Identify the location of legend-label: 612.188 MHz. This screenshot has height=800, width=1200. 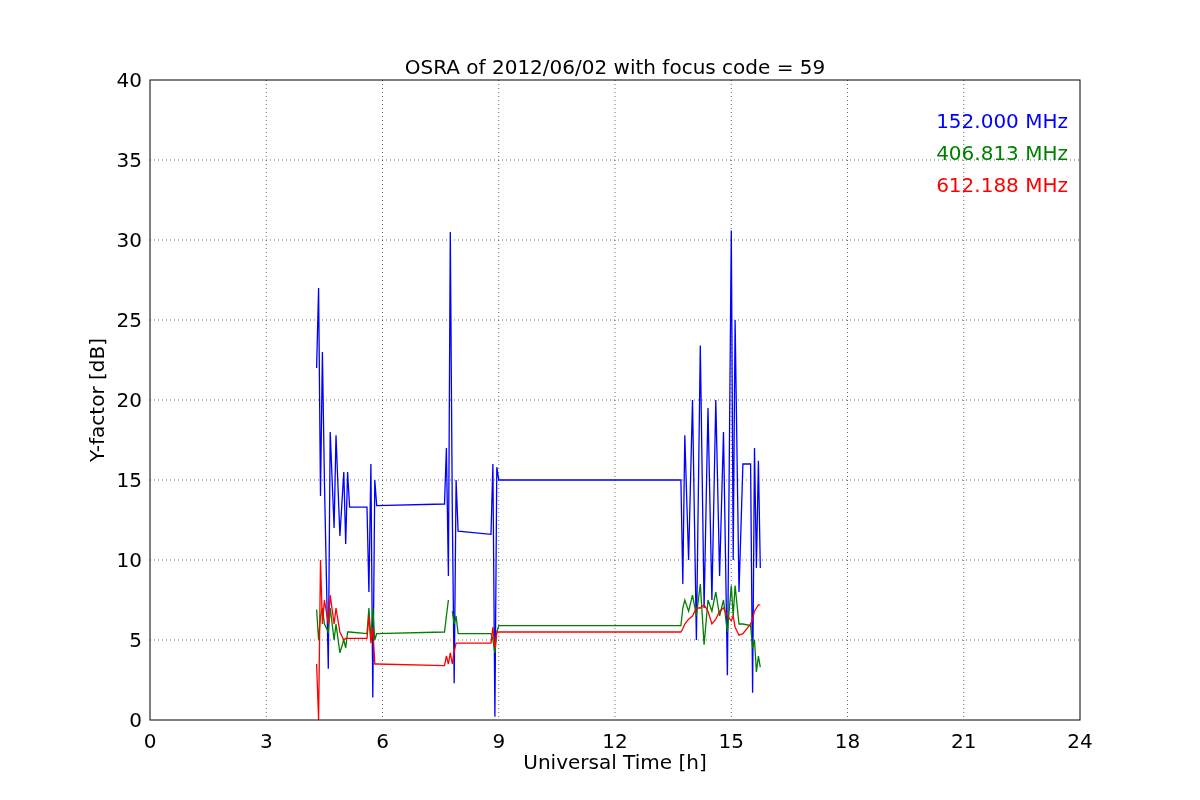
(1002, 185).